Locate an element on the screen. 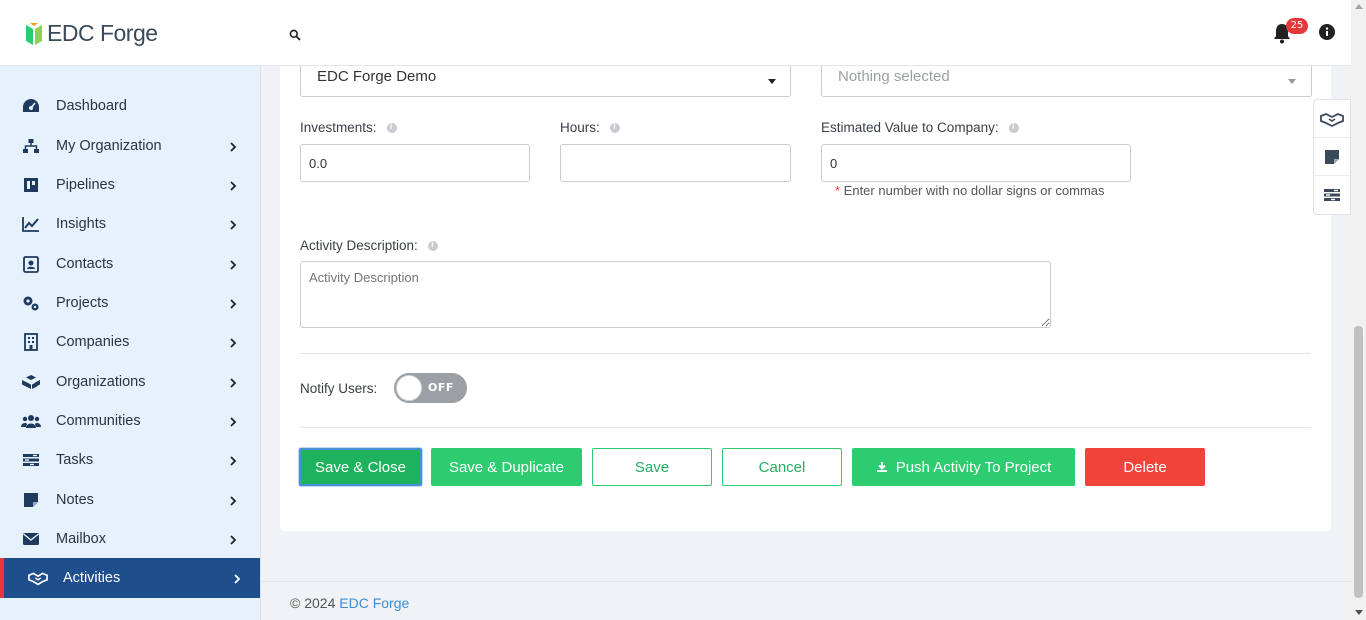  cancel-button: Cancel is located at coordinates (782, 467).